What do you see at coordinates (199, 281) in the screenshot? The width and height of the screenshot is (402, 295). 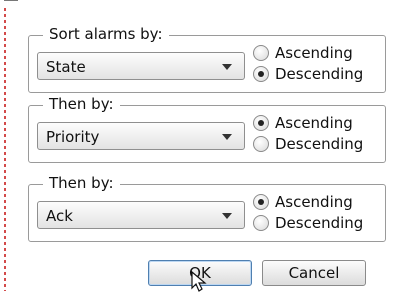 I see `mouse-pointer-icon` at bounding box center [199, 281].